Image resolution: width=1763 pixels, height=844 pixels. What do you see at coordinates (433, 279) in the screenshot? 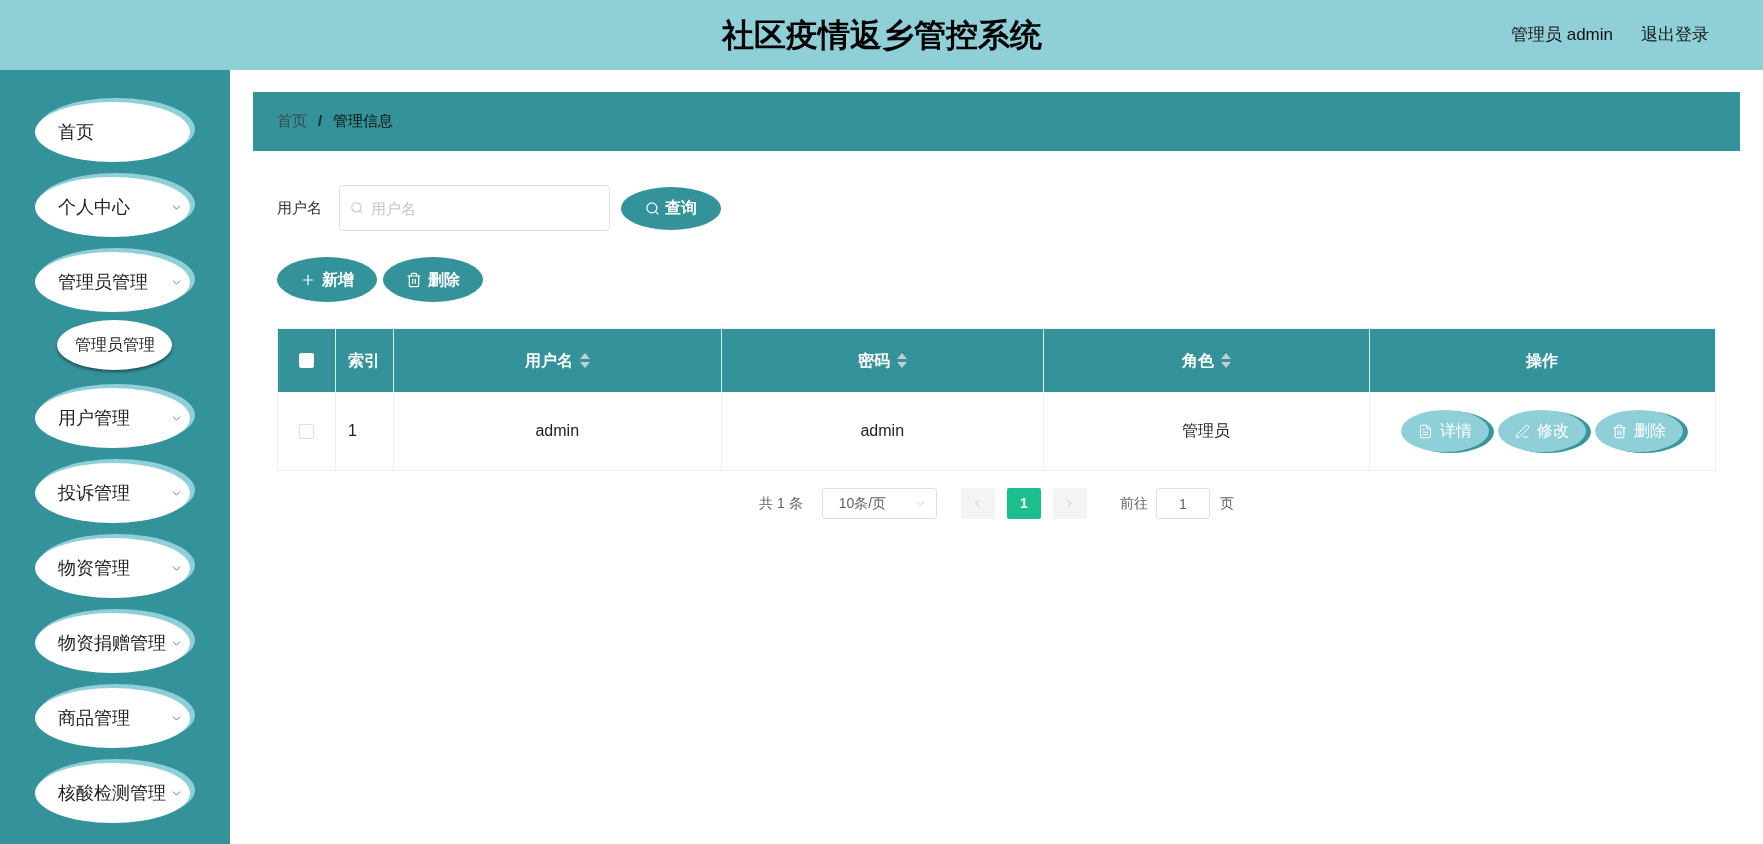
I see `delete-button: 删除` at bounding box center [433, 279].